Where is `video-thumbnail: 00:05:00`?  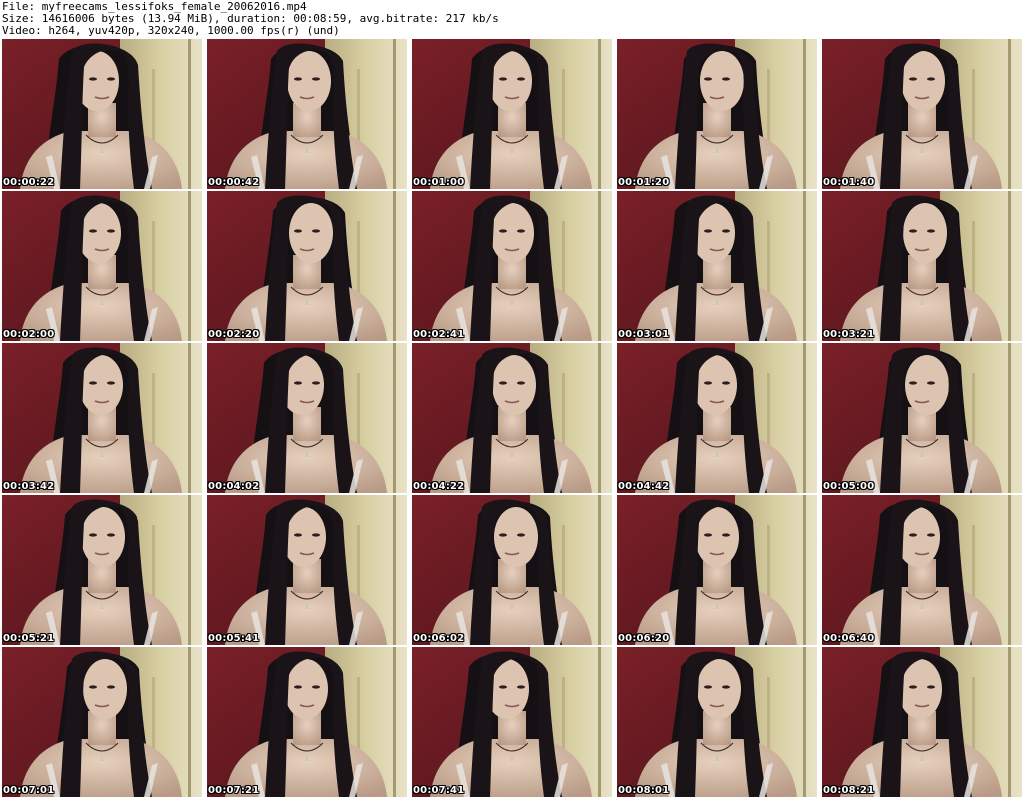
video-thumbnail: 00:05:00 is located at coordinates (922, 418).